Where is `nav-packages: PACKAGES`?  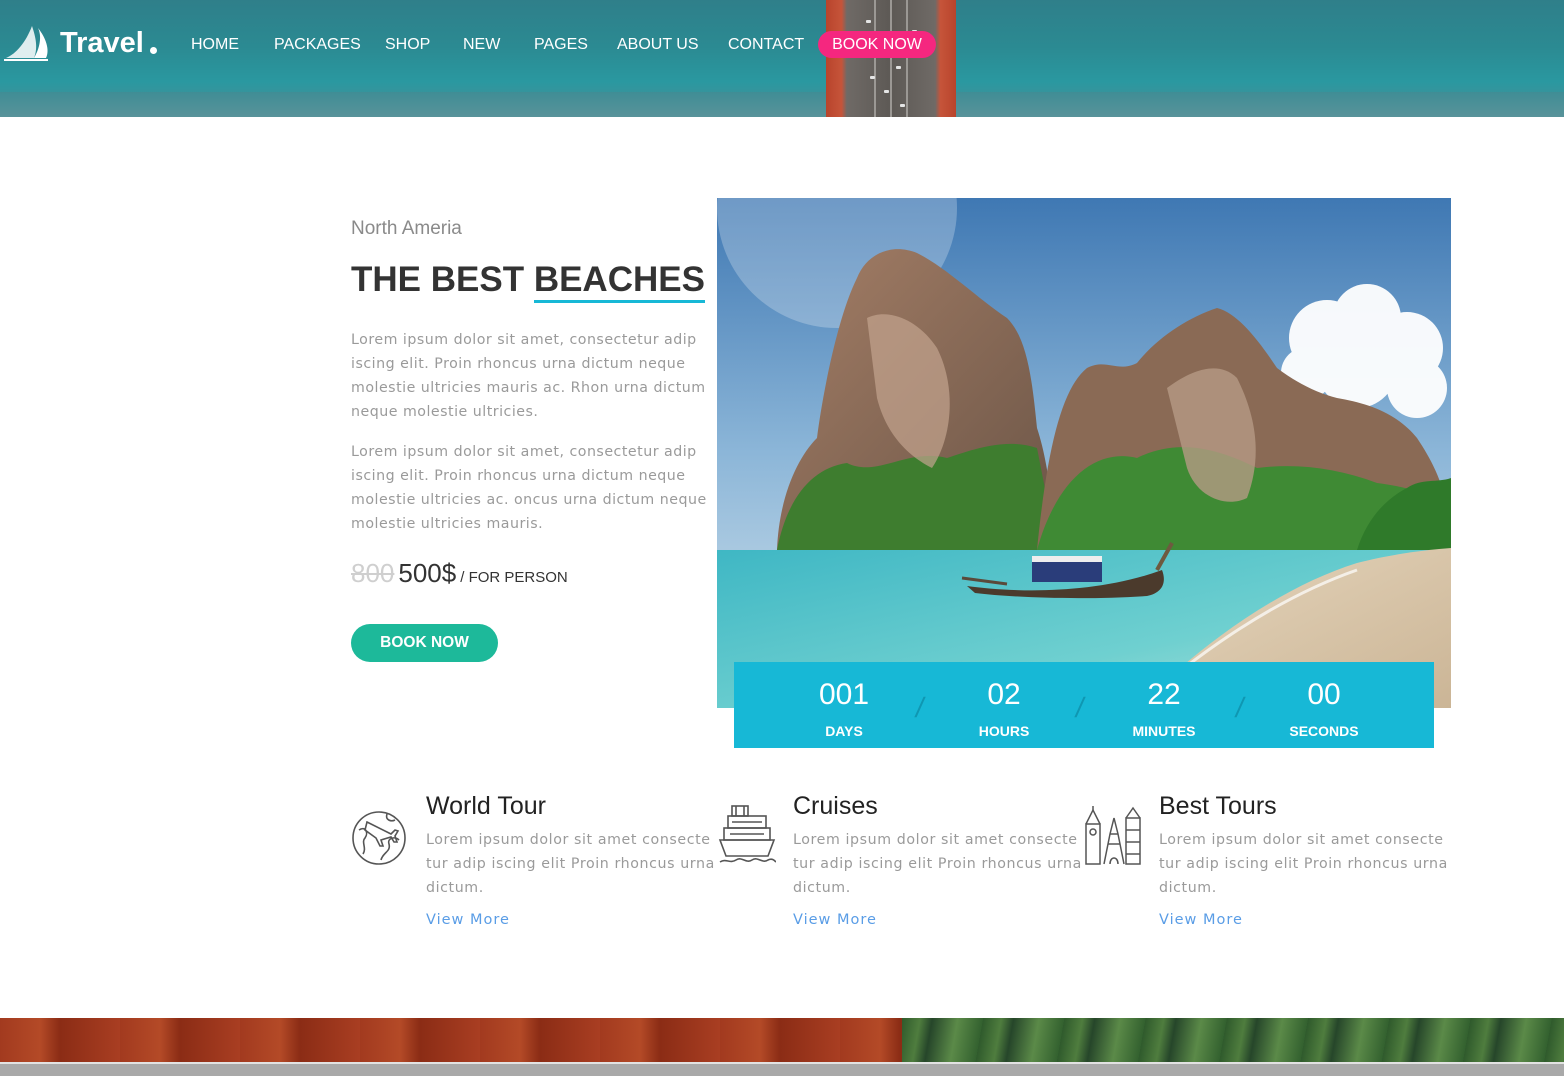 nav-packages: PACKAGES is located at coordinates (317, 45).